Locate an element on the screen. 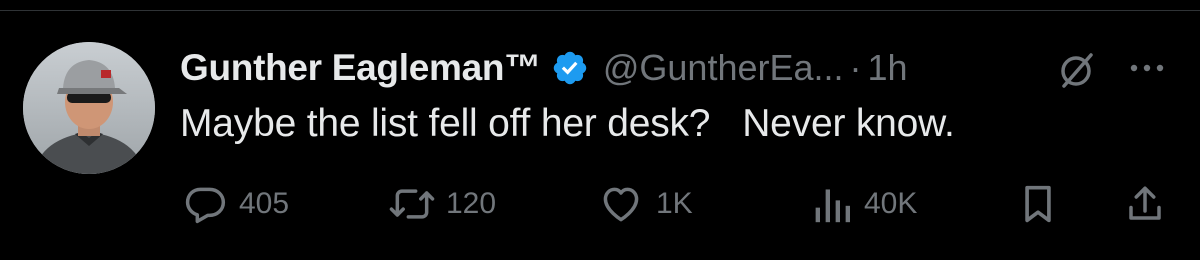 The height and width of the screenshot is (260, 1200). share-button is located at coordinates (1145, 204).